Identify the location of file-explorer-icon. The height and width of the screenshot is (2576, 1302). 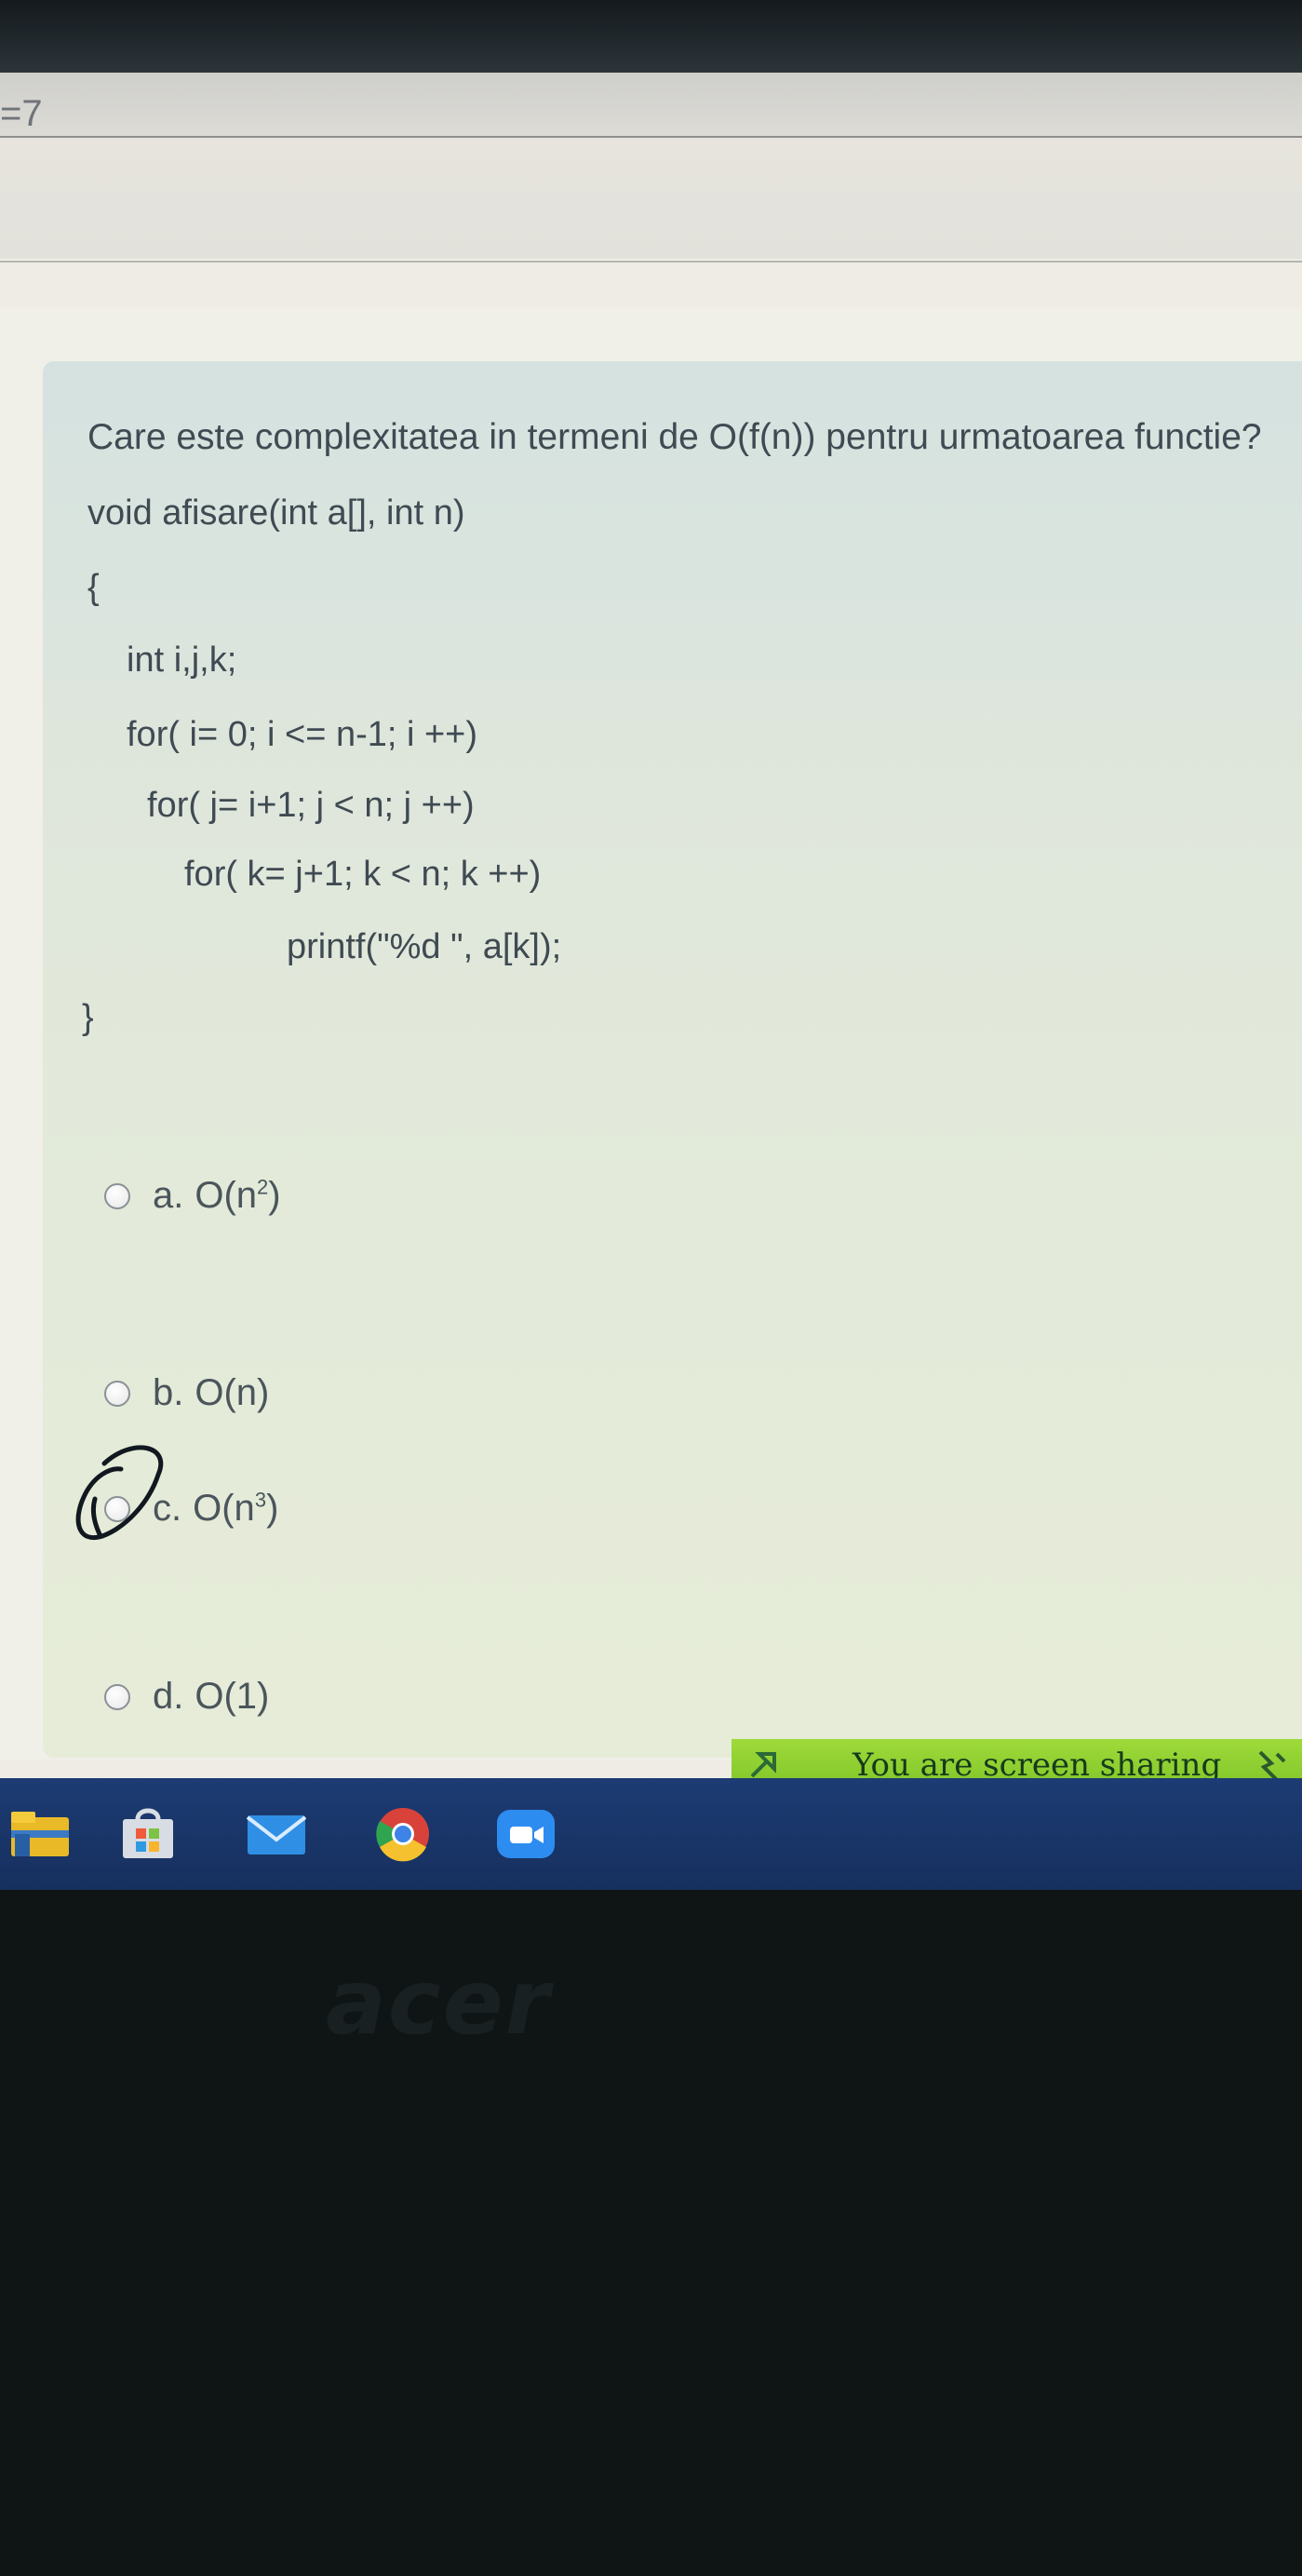
(40, 1834).